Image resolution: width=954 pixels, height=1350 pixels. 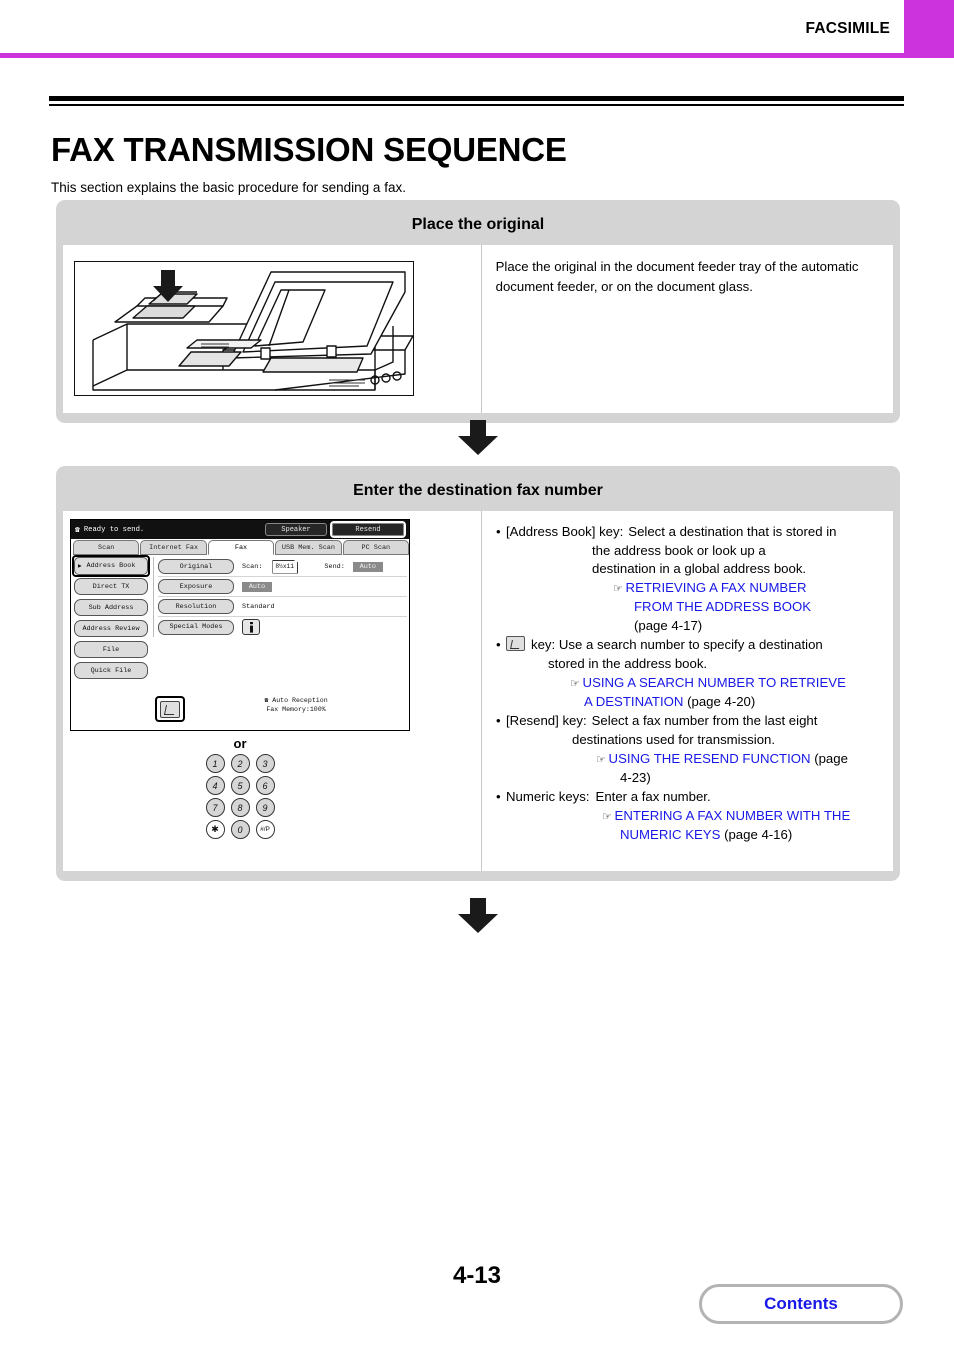 What do you see at coordinates (240, 743) in the screenshot?
I see `or-separator-label: or` at bounding box center [240, 743].